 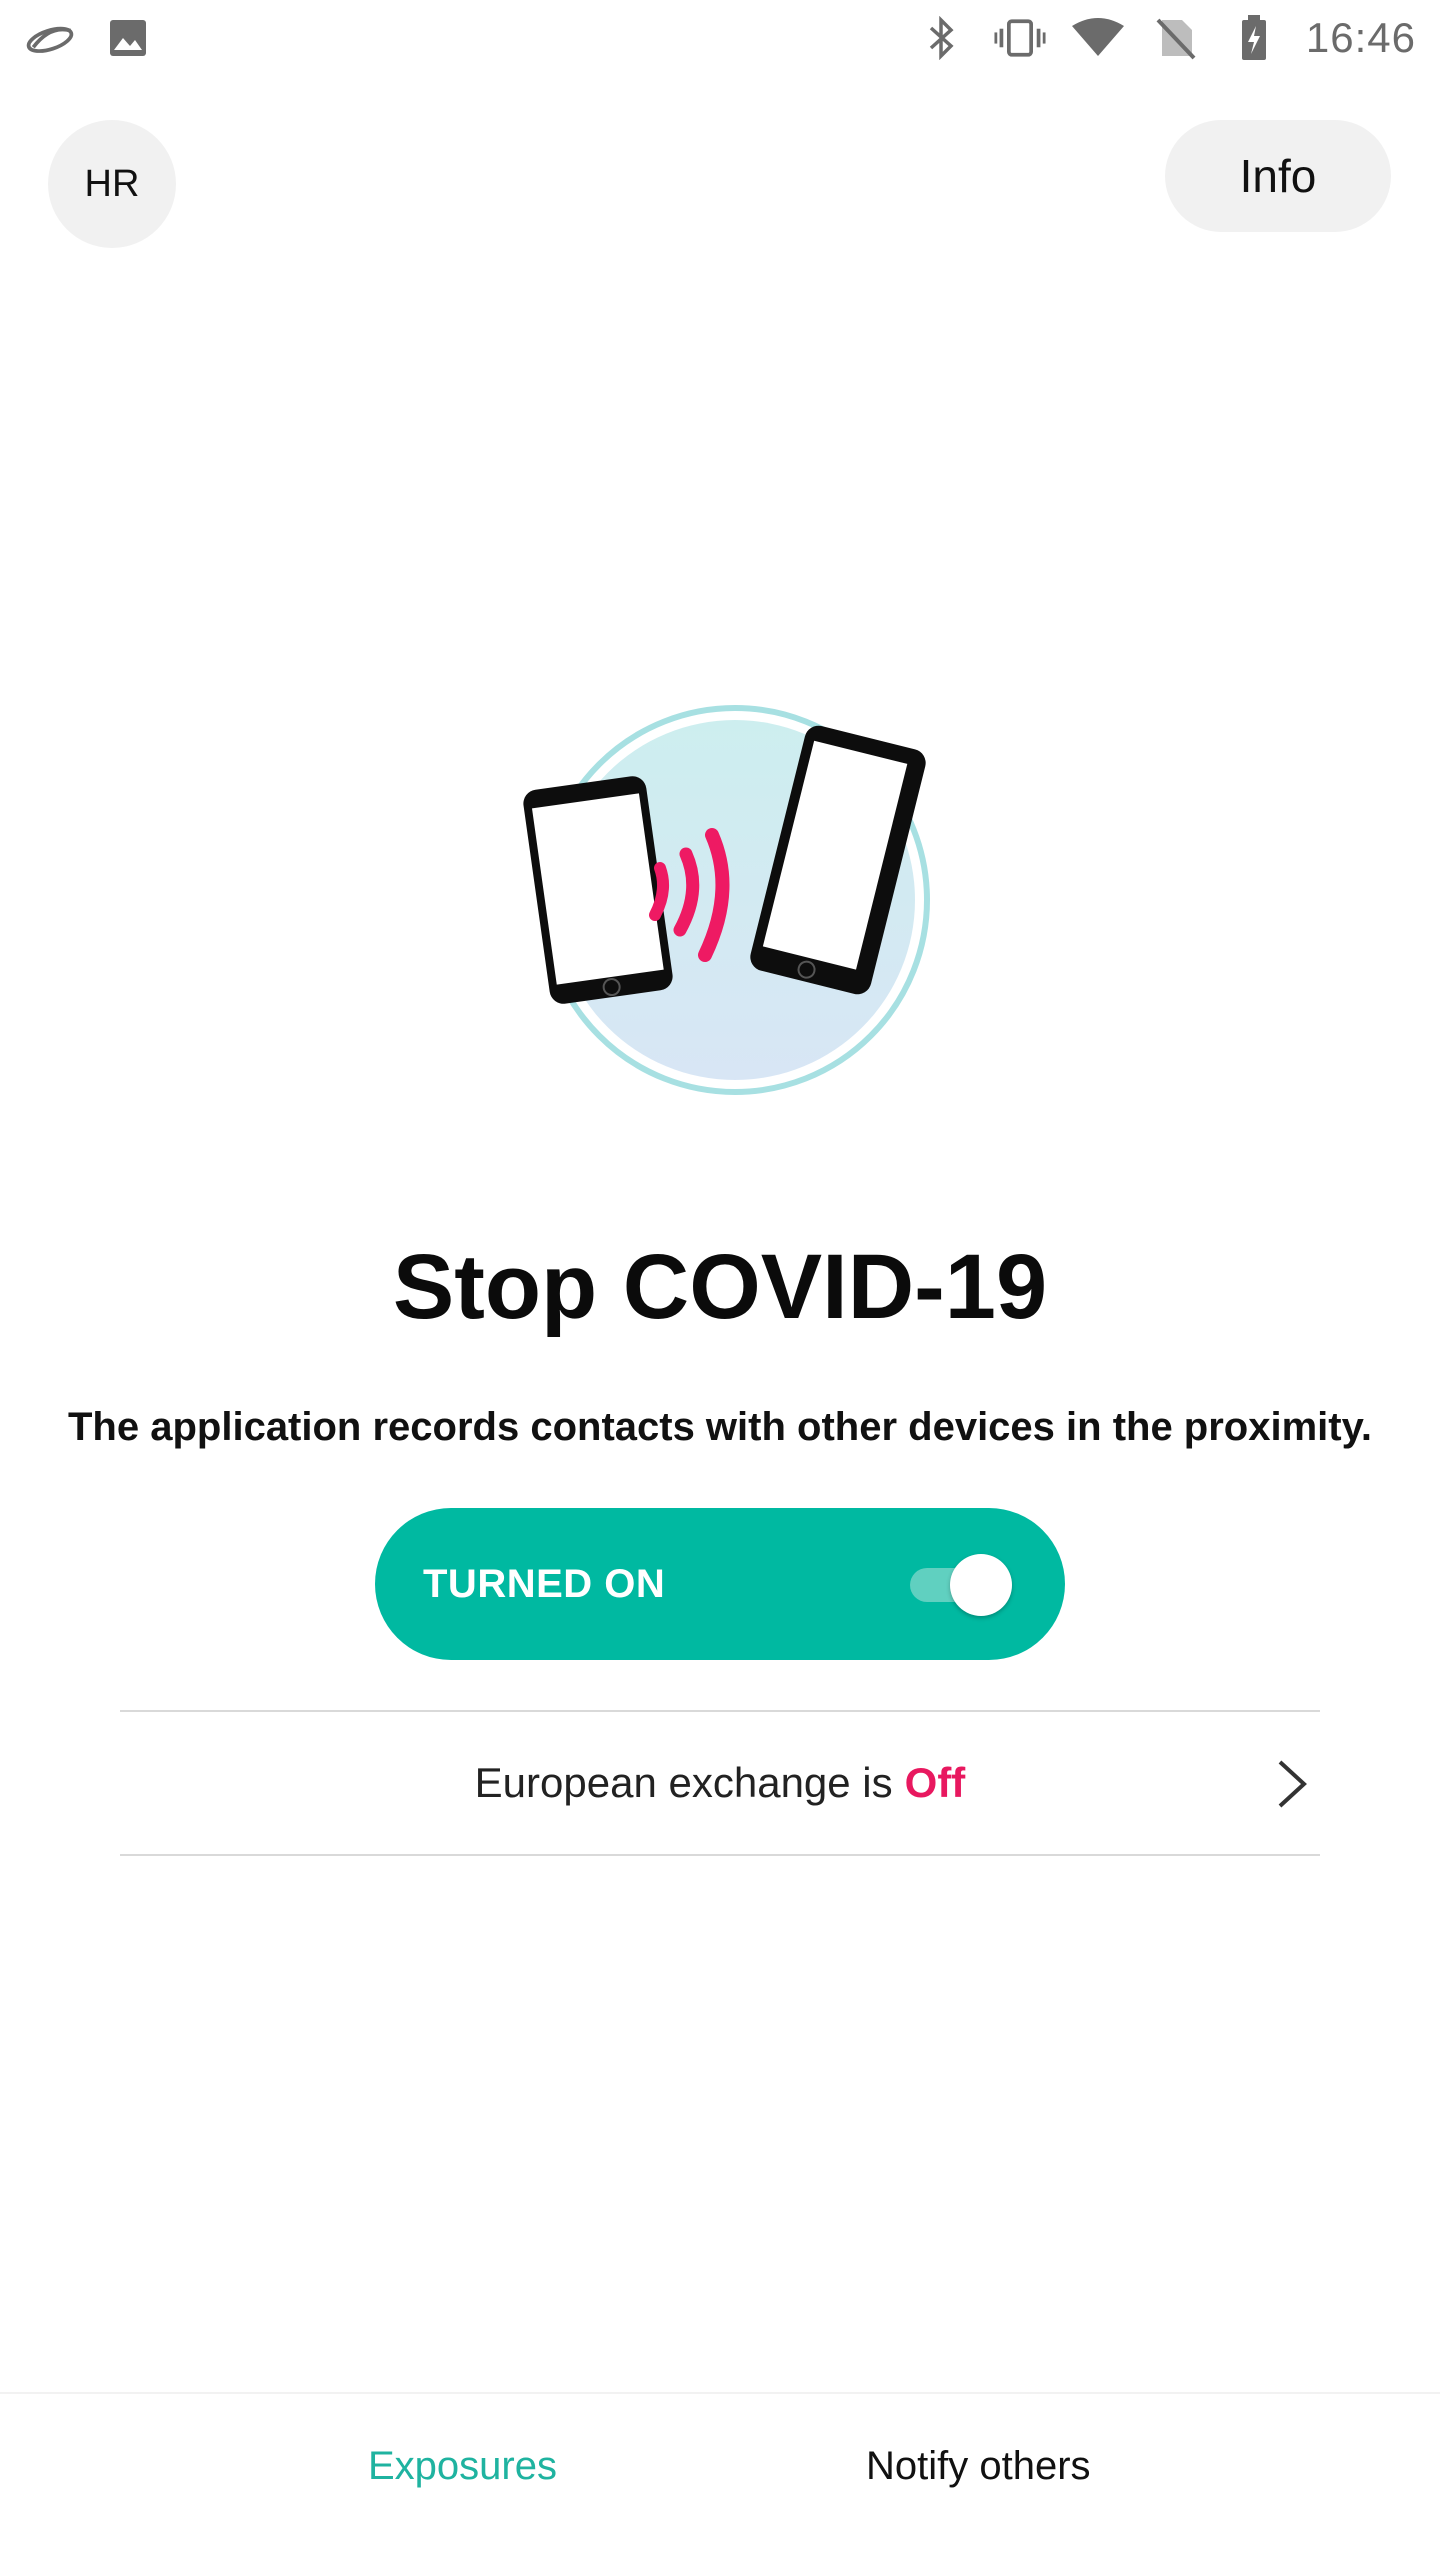 I want to click on bottom-navigation: Exposures Notify others, so click(x=720, y=2477).